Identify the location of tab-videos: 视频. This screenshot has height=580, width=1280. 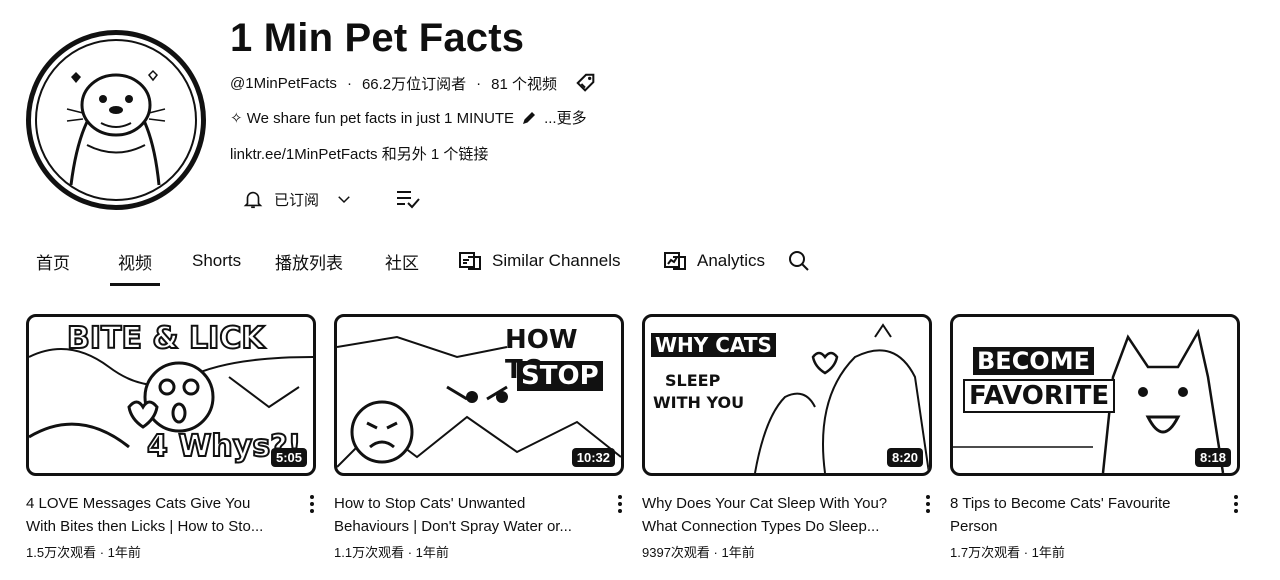
(135, 261).